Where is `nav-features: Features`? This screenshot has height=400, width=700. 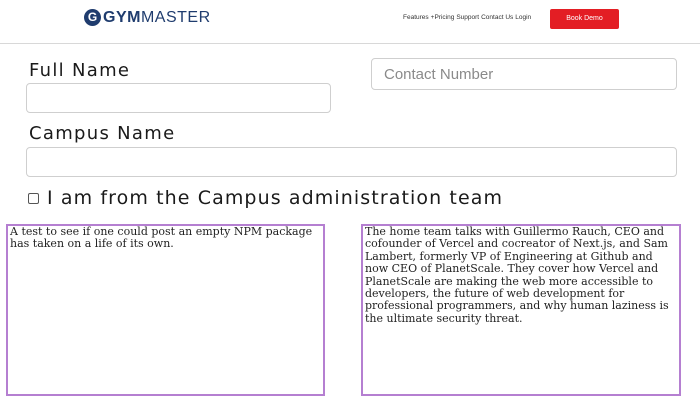
nav-features: Features is located at coordinates (416, 17).